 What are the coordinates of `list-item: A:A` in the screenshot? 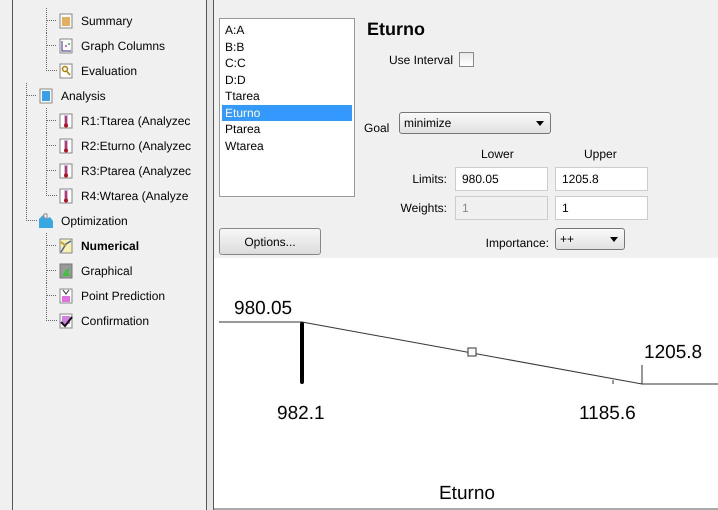 It's located at (287, 30).